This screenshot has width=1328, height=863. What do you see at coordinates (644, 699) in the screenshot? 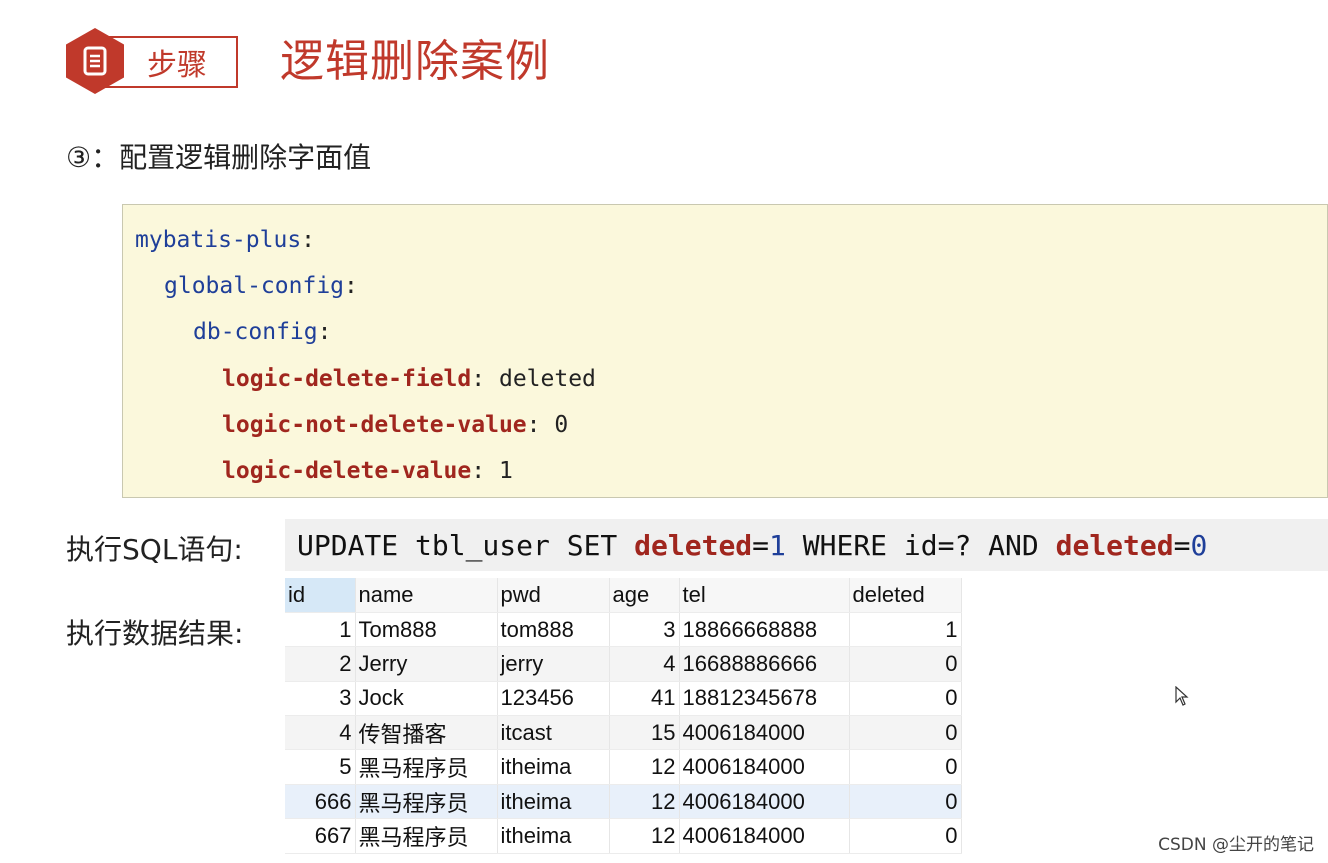
I see `cell-age: 41` at bounding box center [644, 699].